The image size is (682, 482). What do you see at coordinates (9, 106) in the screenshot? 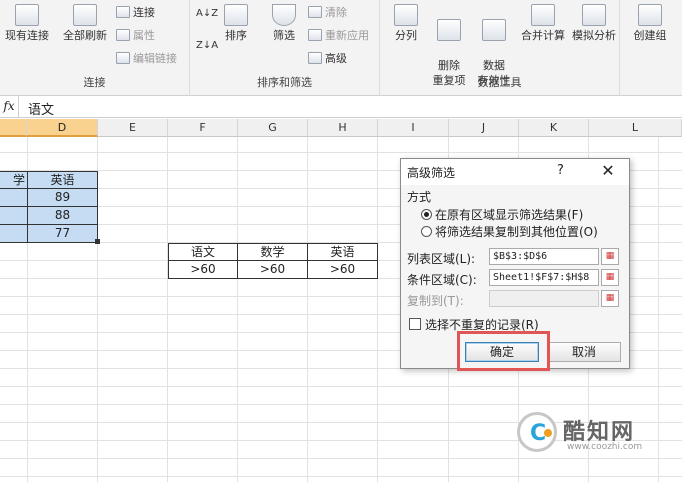
I see `fx-icon: fx` at bounding box center [9, 106].